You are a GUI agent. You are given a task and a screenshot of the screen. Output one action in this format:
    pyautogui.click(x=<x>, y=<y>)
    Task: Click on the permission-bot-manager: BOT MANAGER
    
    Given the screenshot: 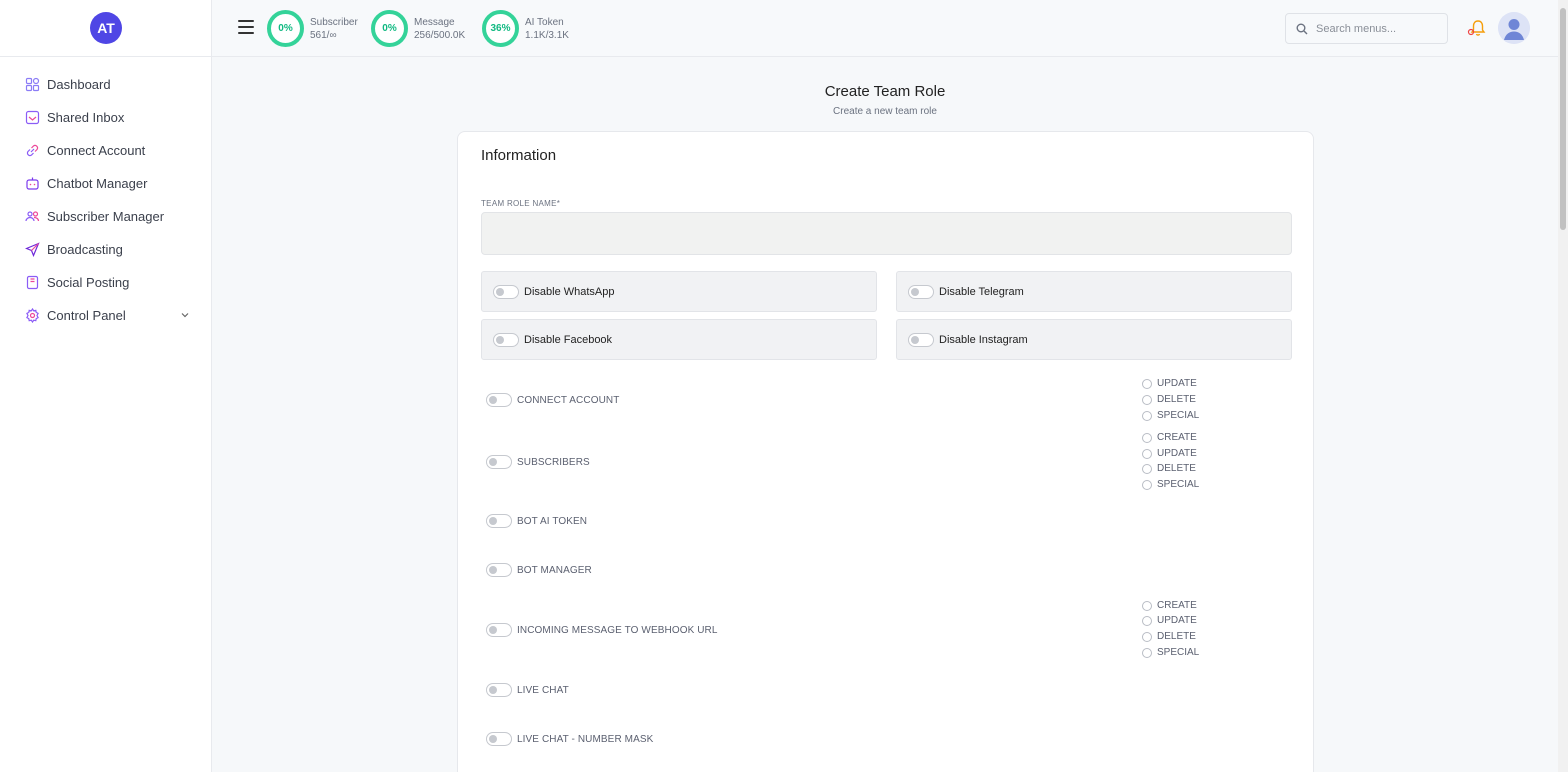 What is the action you would take?
    pyautogui.click(x=539, y=570)
    